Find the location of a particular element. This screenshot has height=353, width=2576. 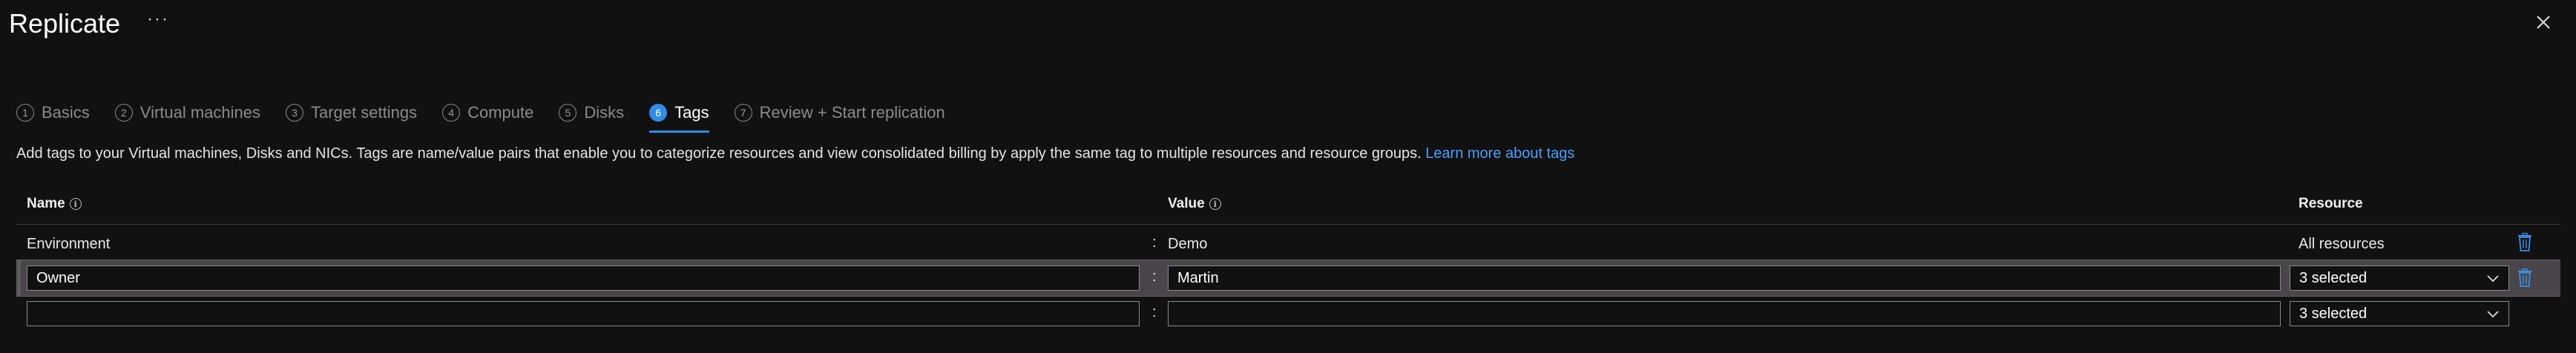

tab-review-start-replication: 7 Review + Start replication is located at coordinates (839, 113).